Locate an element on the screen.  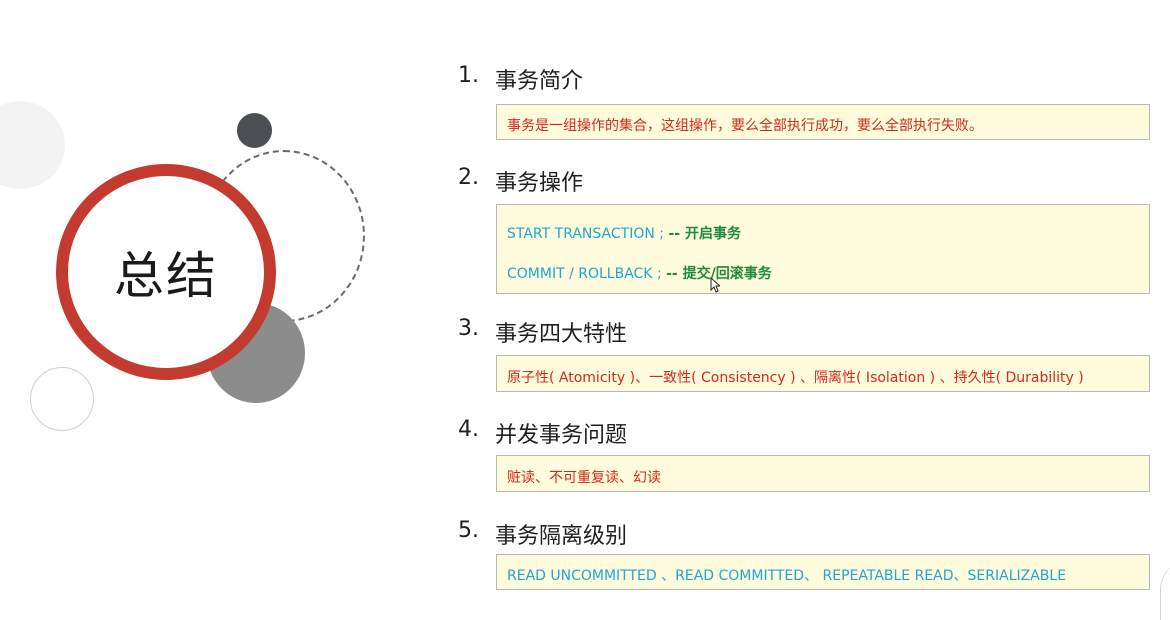
sql-start-code: START TRANSACTION ; is located at coordinates (585, 234).